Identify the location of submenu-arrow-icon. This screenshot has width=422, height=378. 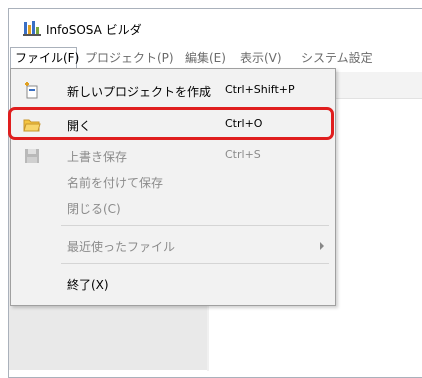
(322, 246).